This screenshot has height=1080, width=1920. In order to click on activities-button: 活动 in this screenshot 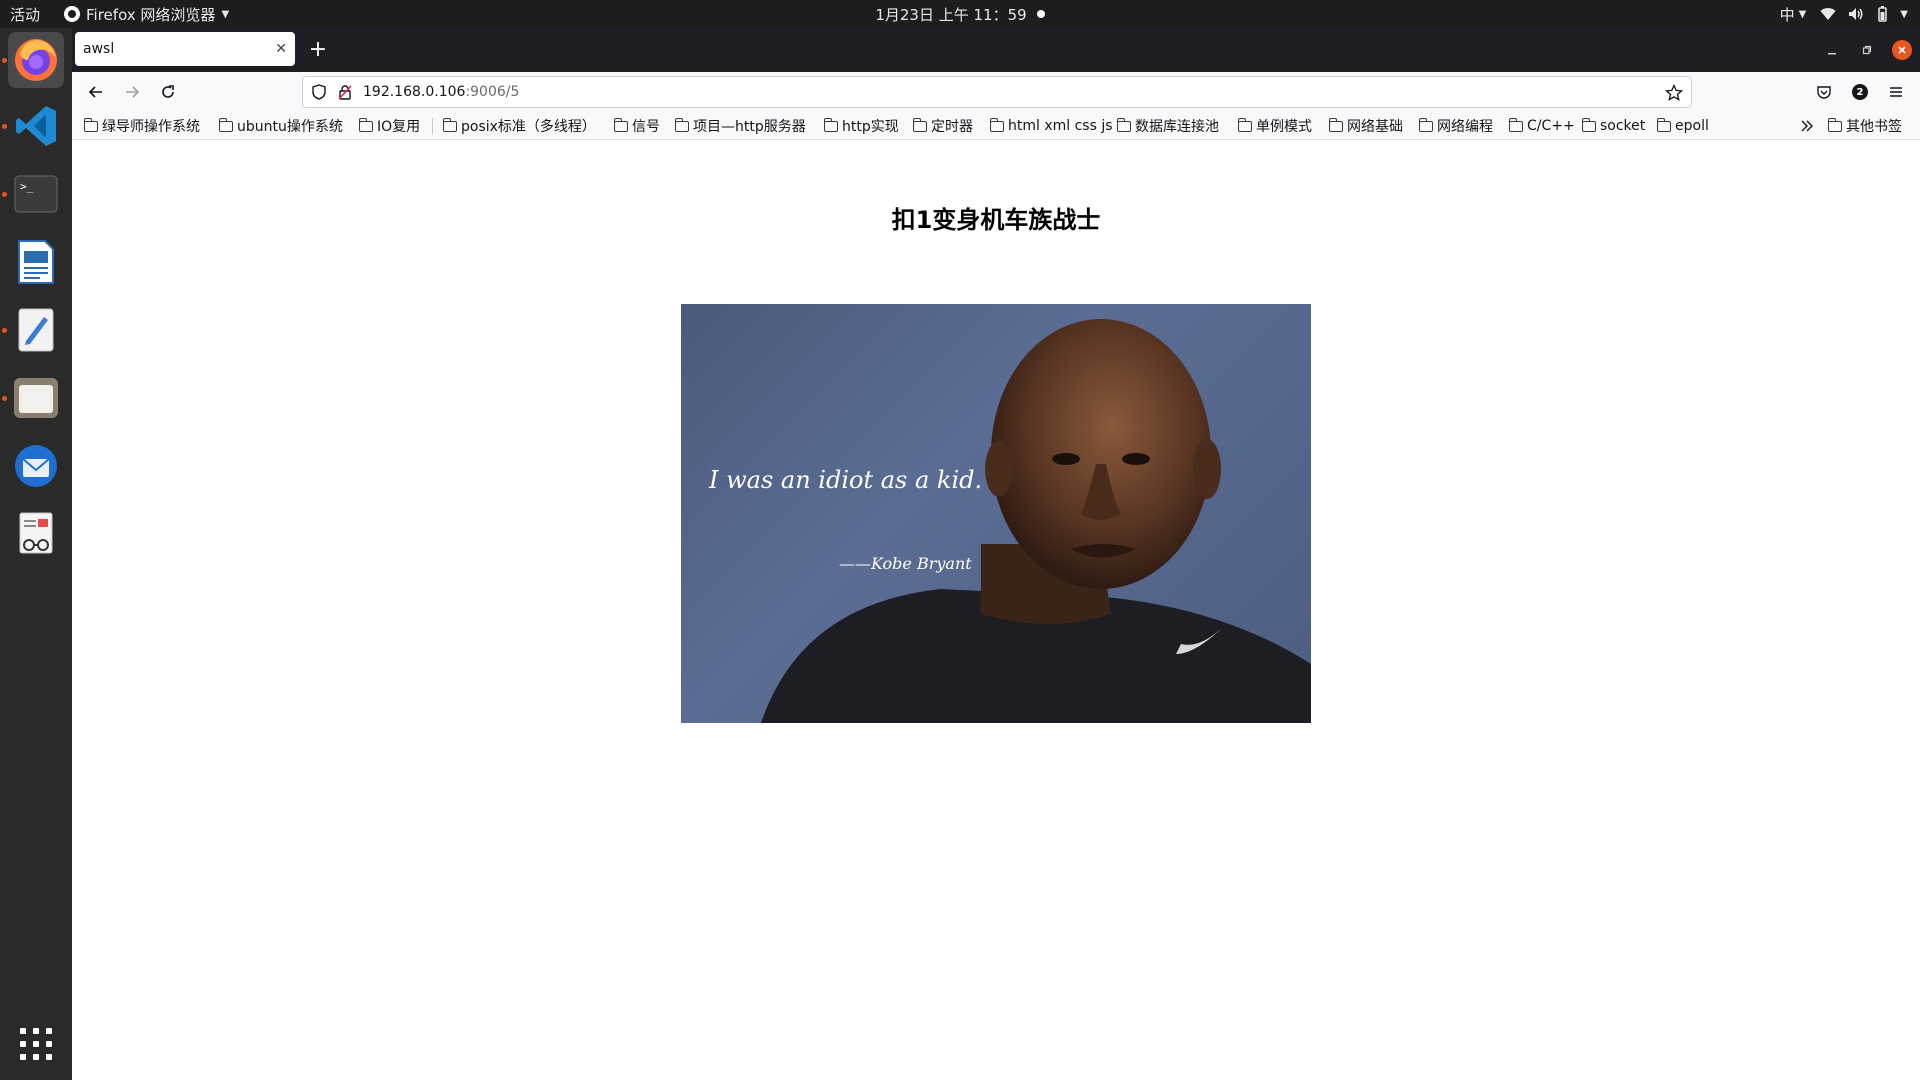, I will do `click(25, 14)`.